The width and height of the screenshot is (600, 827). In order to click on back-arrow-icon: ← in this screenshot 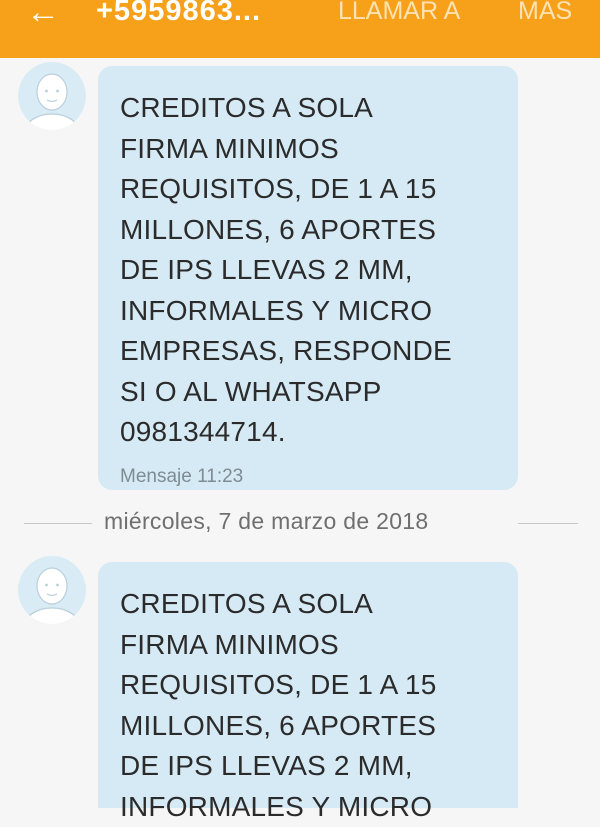, I will do `click(43, 16)`.